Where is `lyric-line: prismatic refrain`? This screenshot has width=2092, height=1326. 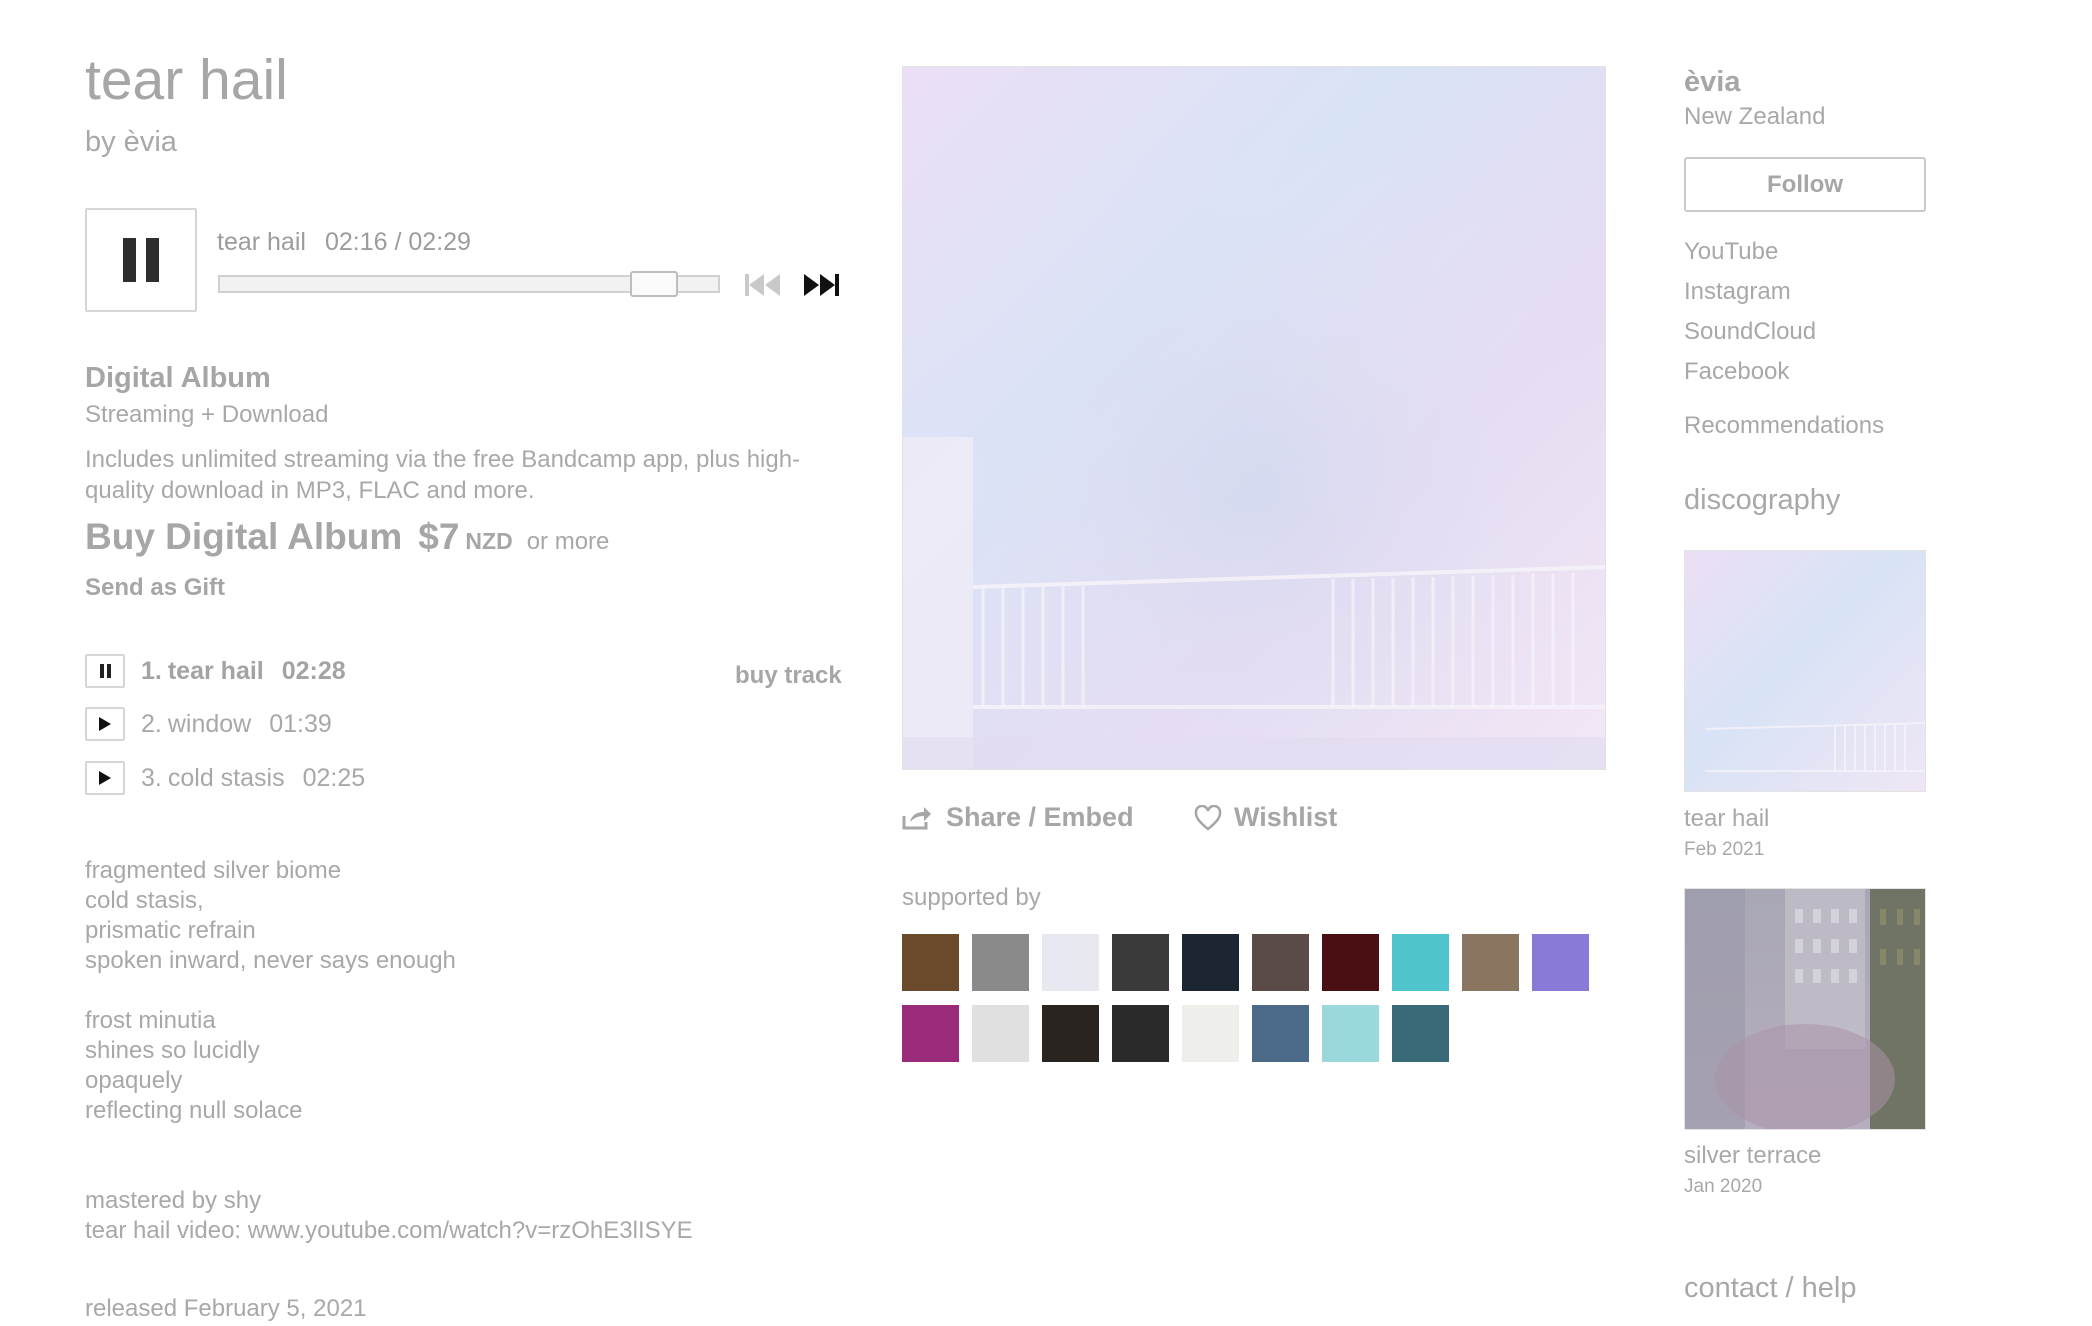
lyric-line: prismatic refrain is located at coordinates (170, 930).